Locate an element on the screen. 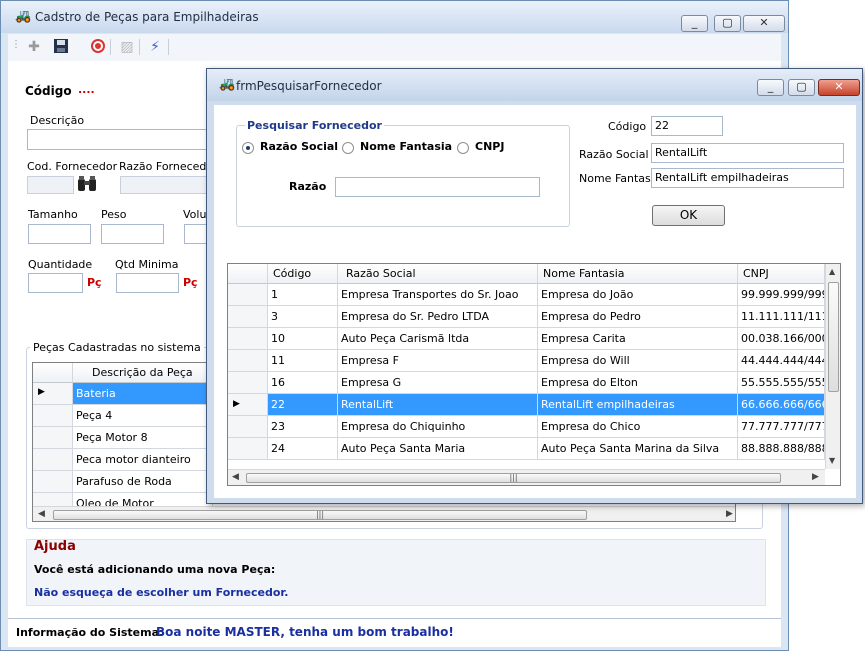  table-cell-cnpj: 55.555.555/5555 is located at coordinates (781, 383).